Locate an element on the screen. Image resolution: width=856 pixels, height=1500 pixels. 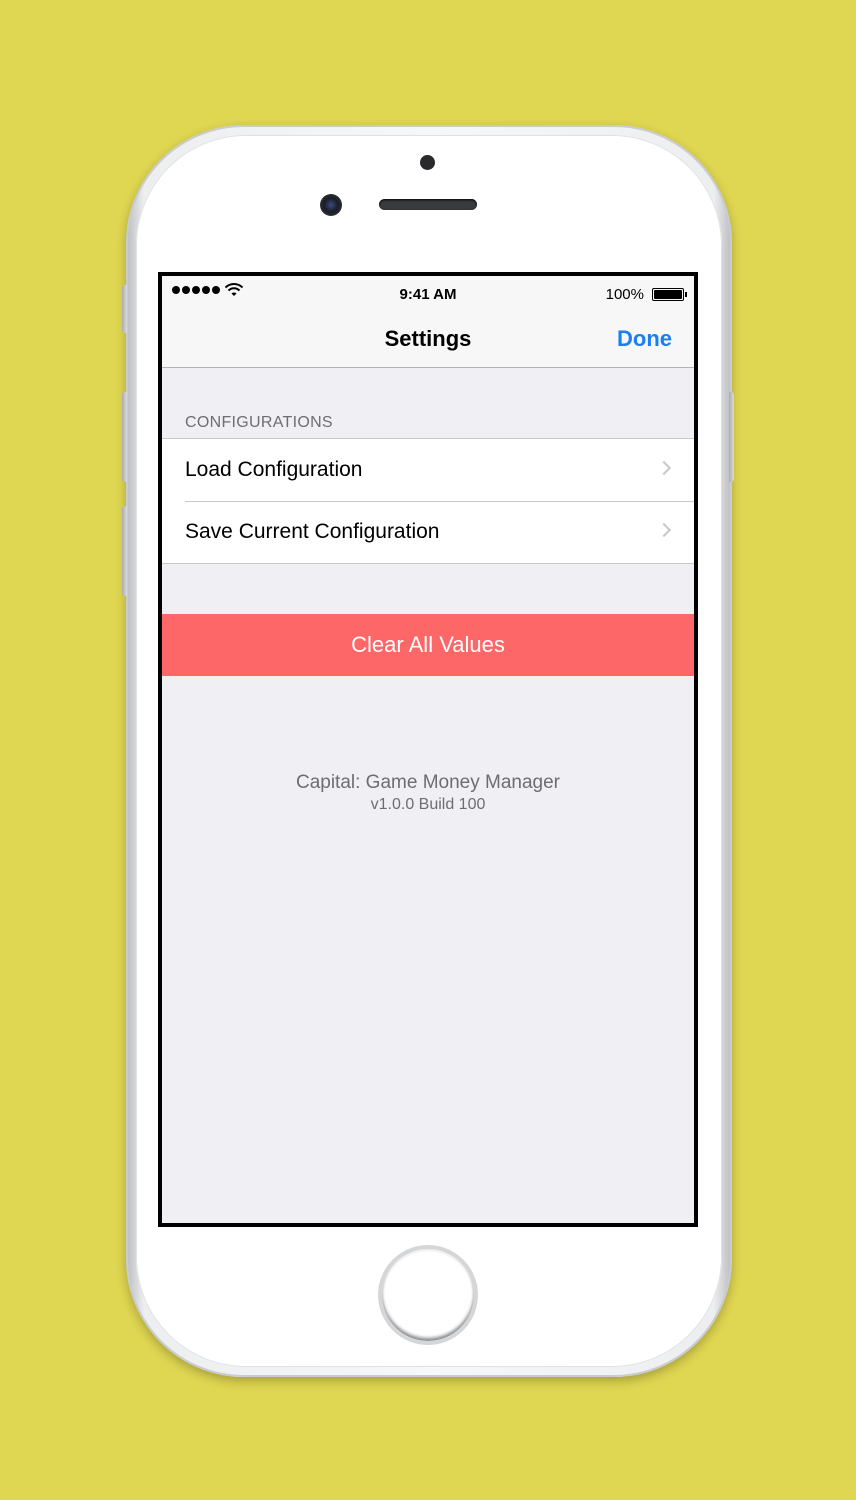
battery-icon is located at coordinates (669, 294).